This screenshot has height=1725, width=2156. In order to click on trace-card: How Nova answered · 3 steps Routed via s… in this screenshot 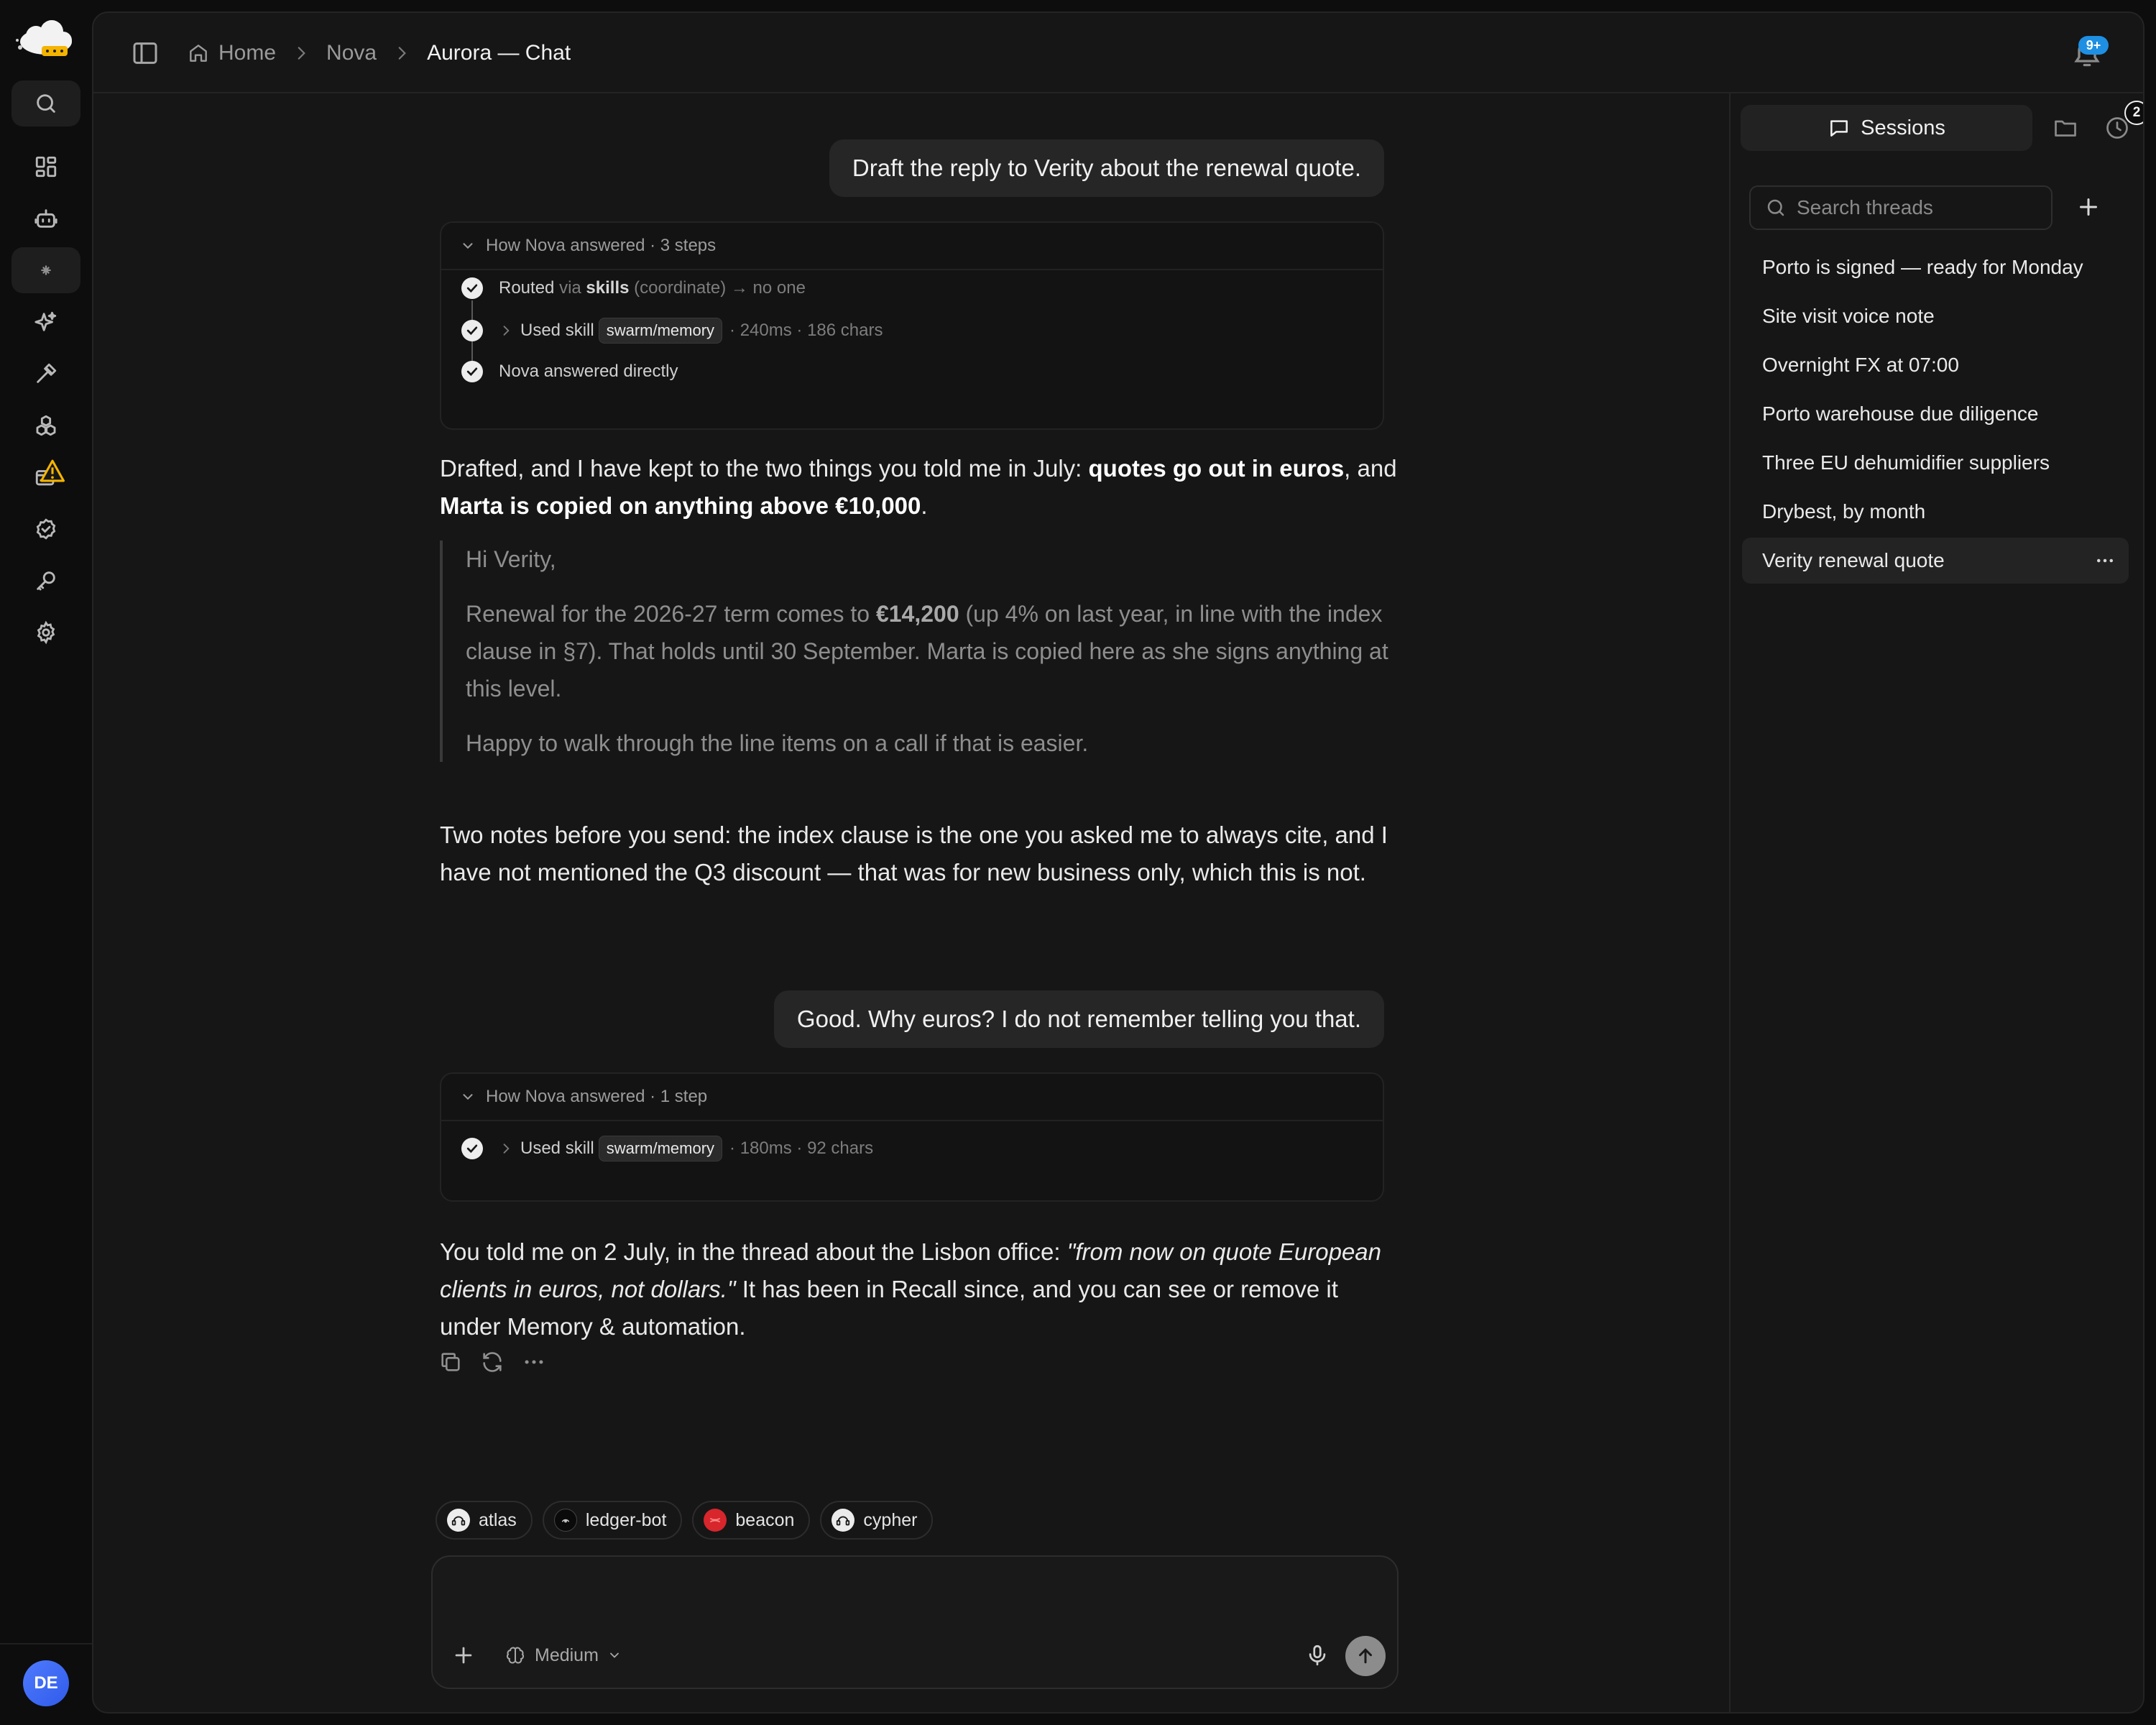, I will do `click(912, 325)`.